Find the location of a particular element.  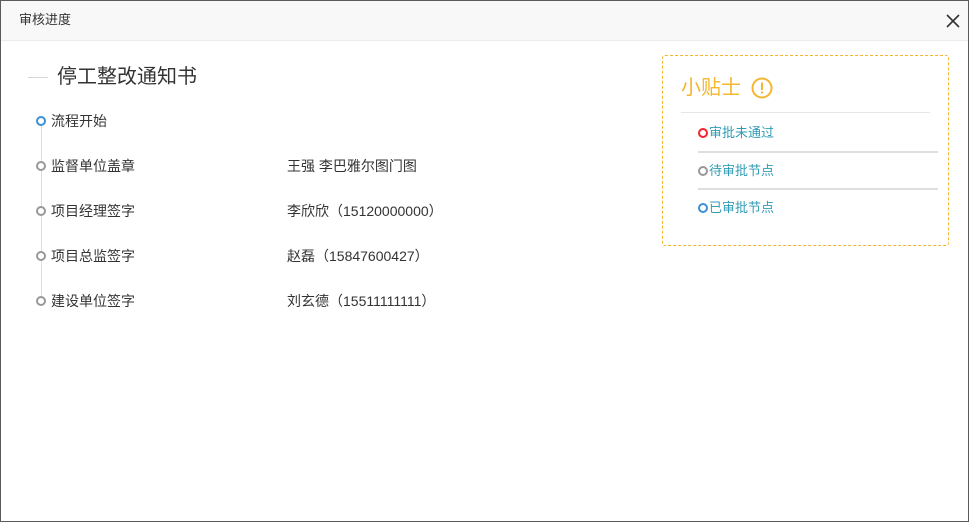

tips-divider is located at coordinates (805, 112).